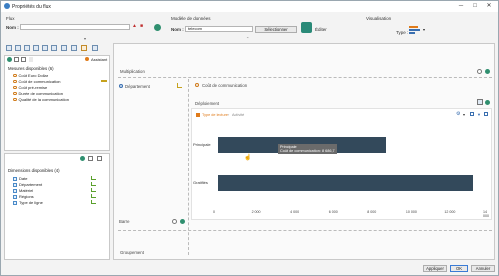  What do you see at coordinates (486, 214) in the screenshot?
I see `x-tick-label: 14 000` at bounding box center [486, 214].